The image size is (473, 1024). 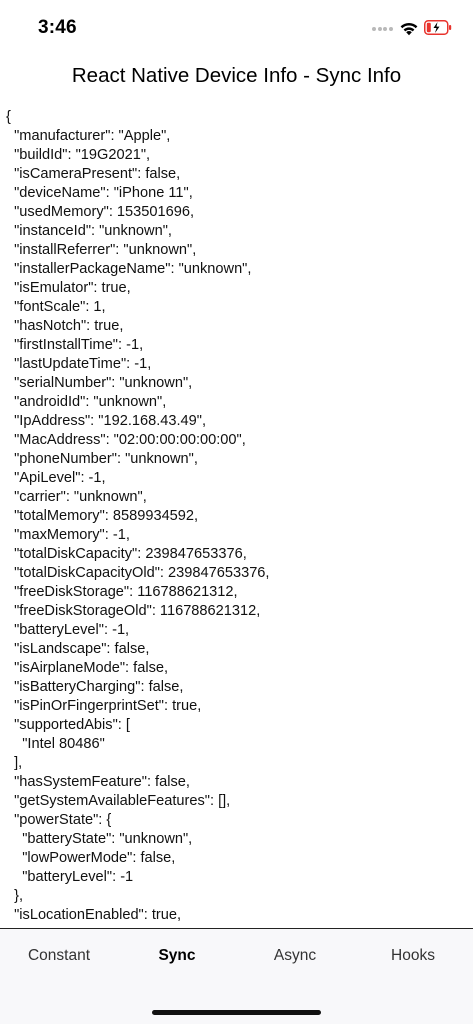 What do you see at coordinates (99, 839) in the screenshot?
I see `json-line: "batteryState": "unknown",` at bounding box center [99, 839].